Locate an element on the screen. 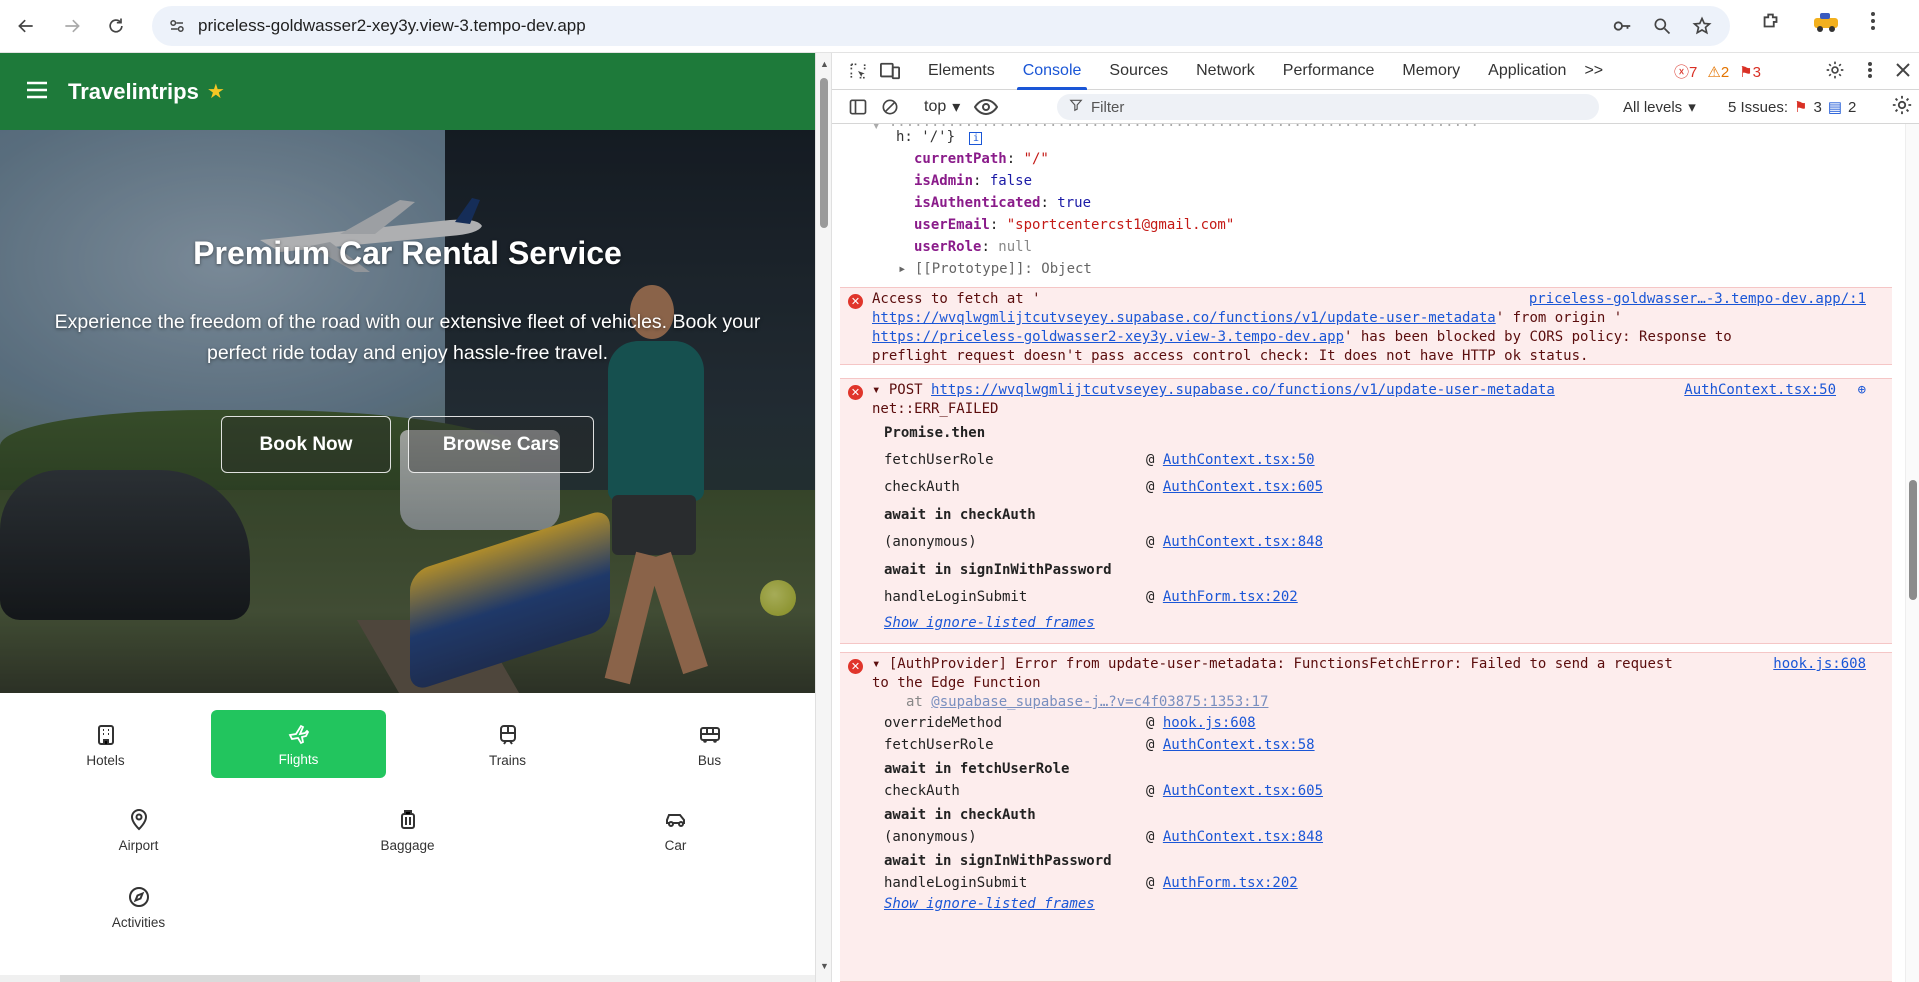 The image size is (1919, 982). category-hotels: Hotels is located at coordinates (105, 745).